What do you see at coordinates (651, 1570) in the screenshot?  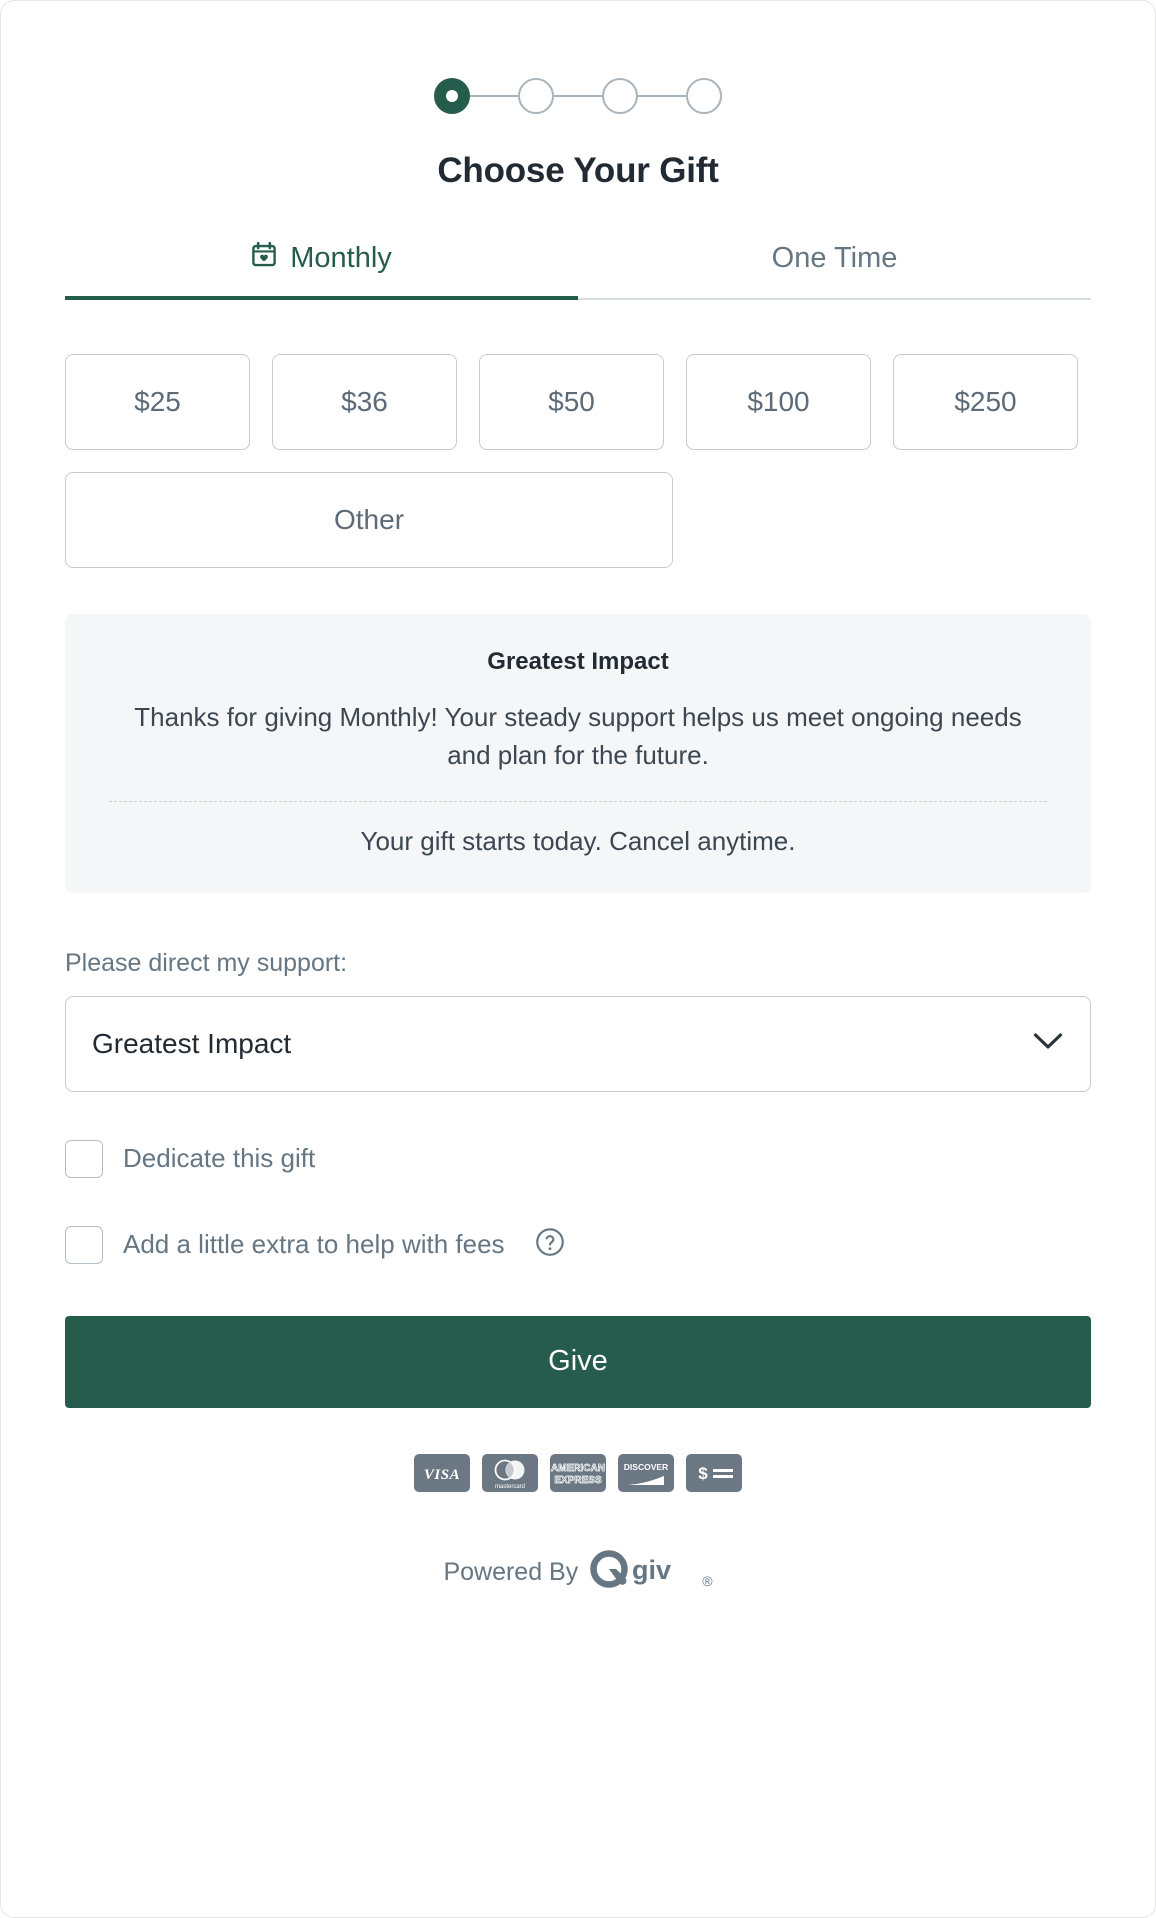 I see `svg-text: giv` at bounding box center [651, 1570].